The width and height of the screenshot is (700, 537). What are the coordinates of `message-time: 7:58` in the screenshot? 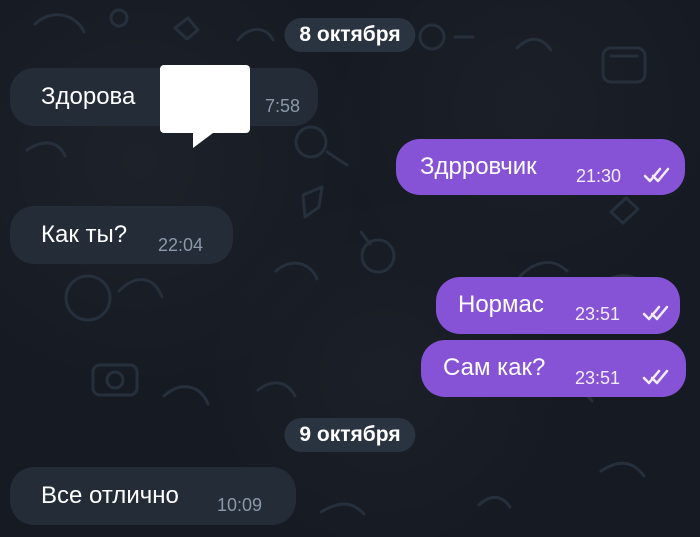 It's located at (283, 106).